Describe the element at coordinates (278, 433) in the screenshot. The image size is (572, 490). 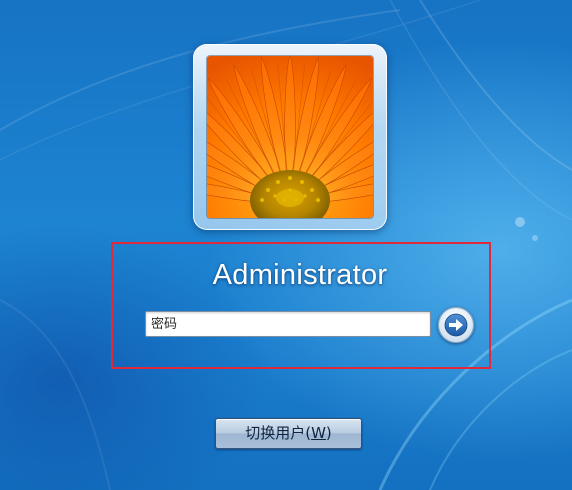
I see `switch-user-label: 切换用户(` at that location.